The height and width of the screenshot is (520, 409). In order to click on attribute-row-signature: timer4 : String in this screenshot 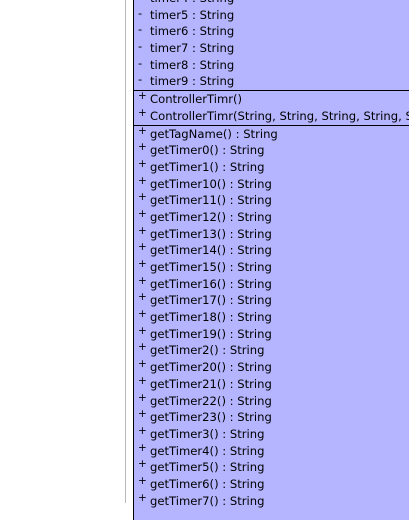, I will do `click(192, 3)`.